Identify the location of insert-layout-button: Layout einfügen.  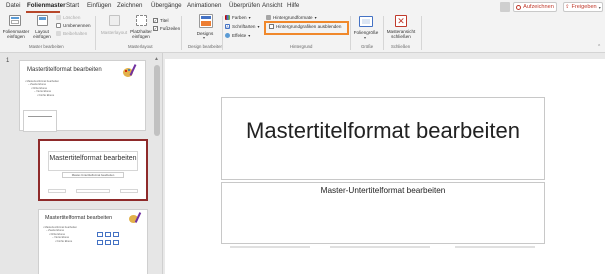
(42, 34).